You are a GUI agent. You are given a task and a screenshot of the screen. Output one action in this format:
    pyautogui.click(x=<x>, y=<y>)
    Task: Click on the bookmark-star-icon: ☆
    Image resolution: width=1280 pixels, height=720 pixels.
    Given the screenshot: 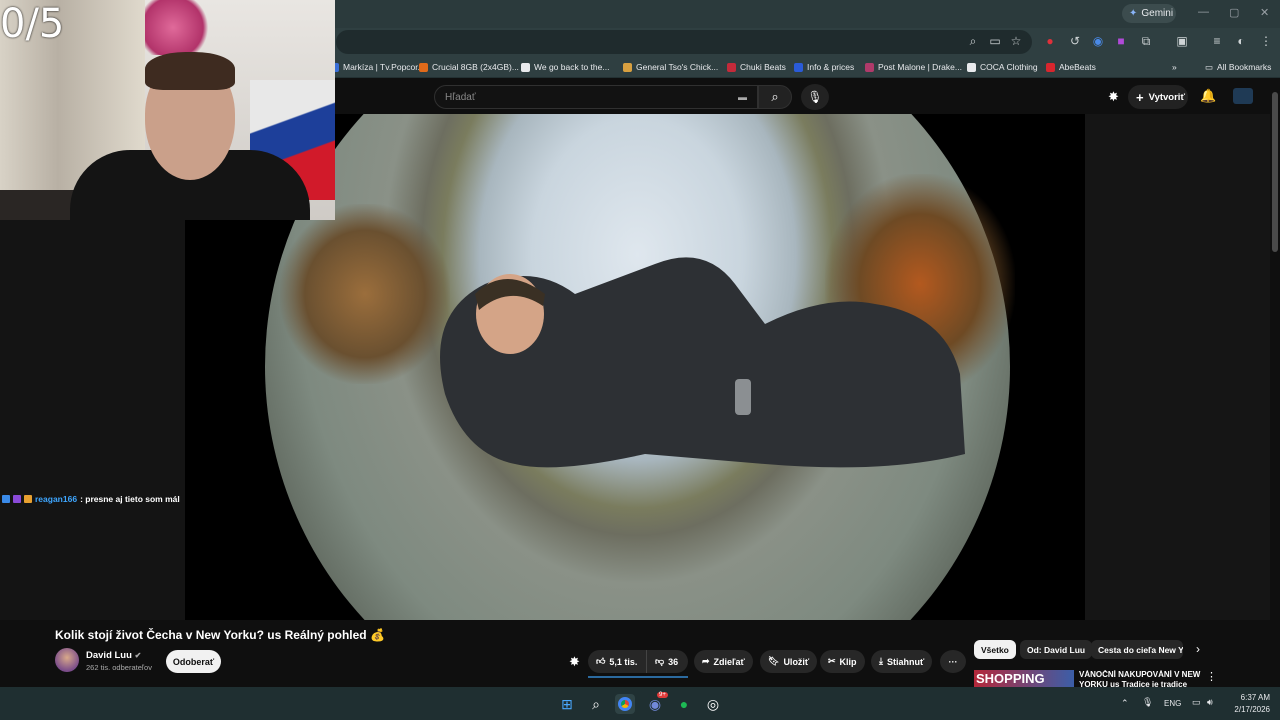 What is the action you would take?
    pyautogui.click(x=1016, y=41)
    